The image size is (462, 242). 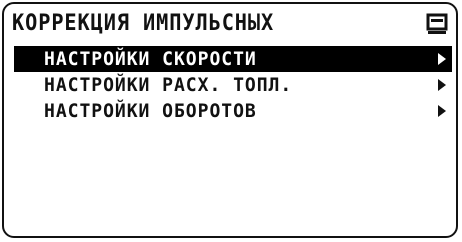 What do you see at coordinates (437, 23) in the screenshot?
I see `menu-list-icon` at bounding box center [437, 23].